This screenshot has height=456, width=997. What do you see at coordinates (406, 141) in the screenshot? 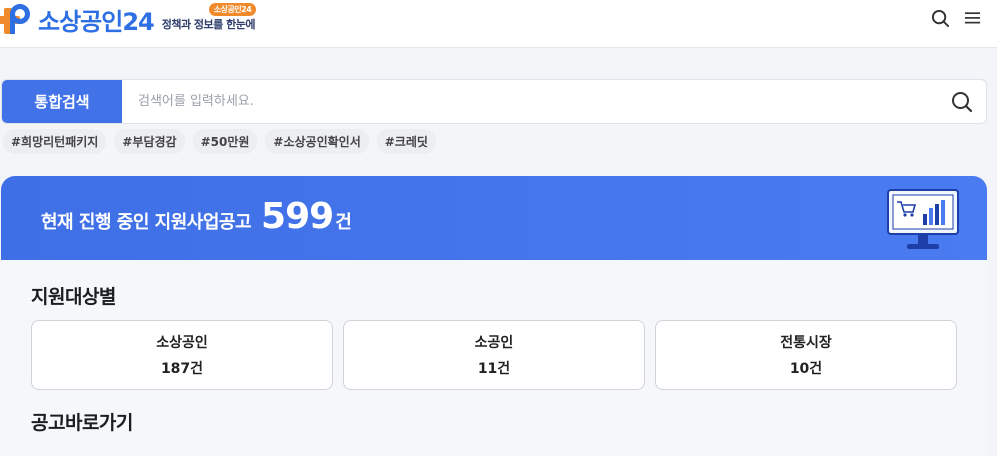
I see `tag-item: #크레딧` at bounding box center [406, 141].